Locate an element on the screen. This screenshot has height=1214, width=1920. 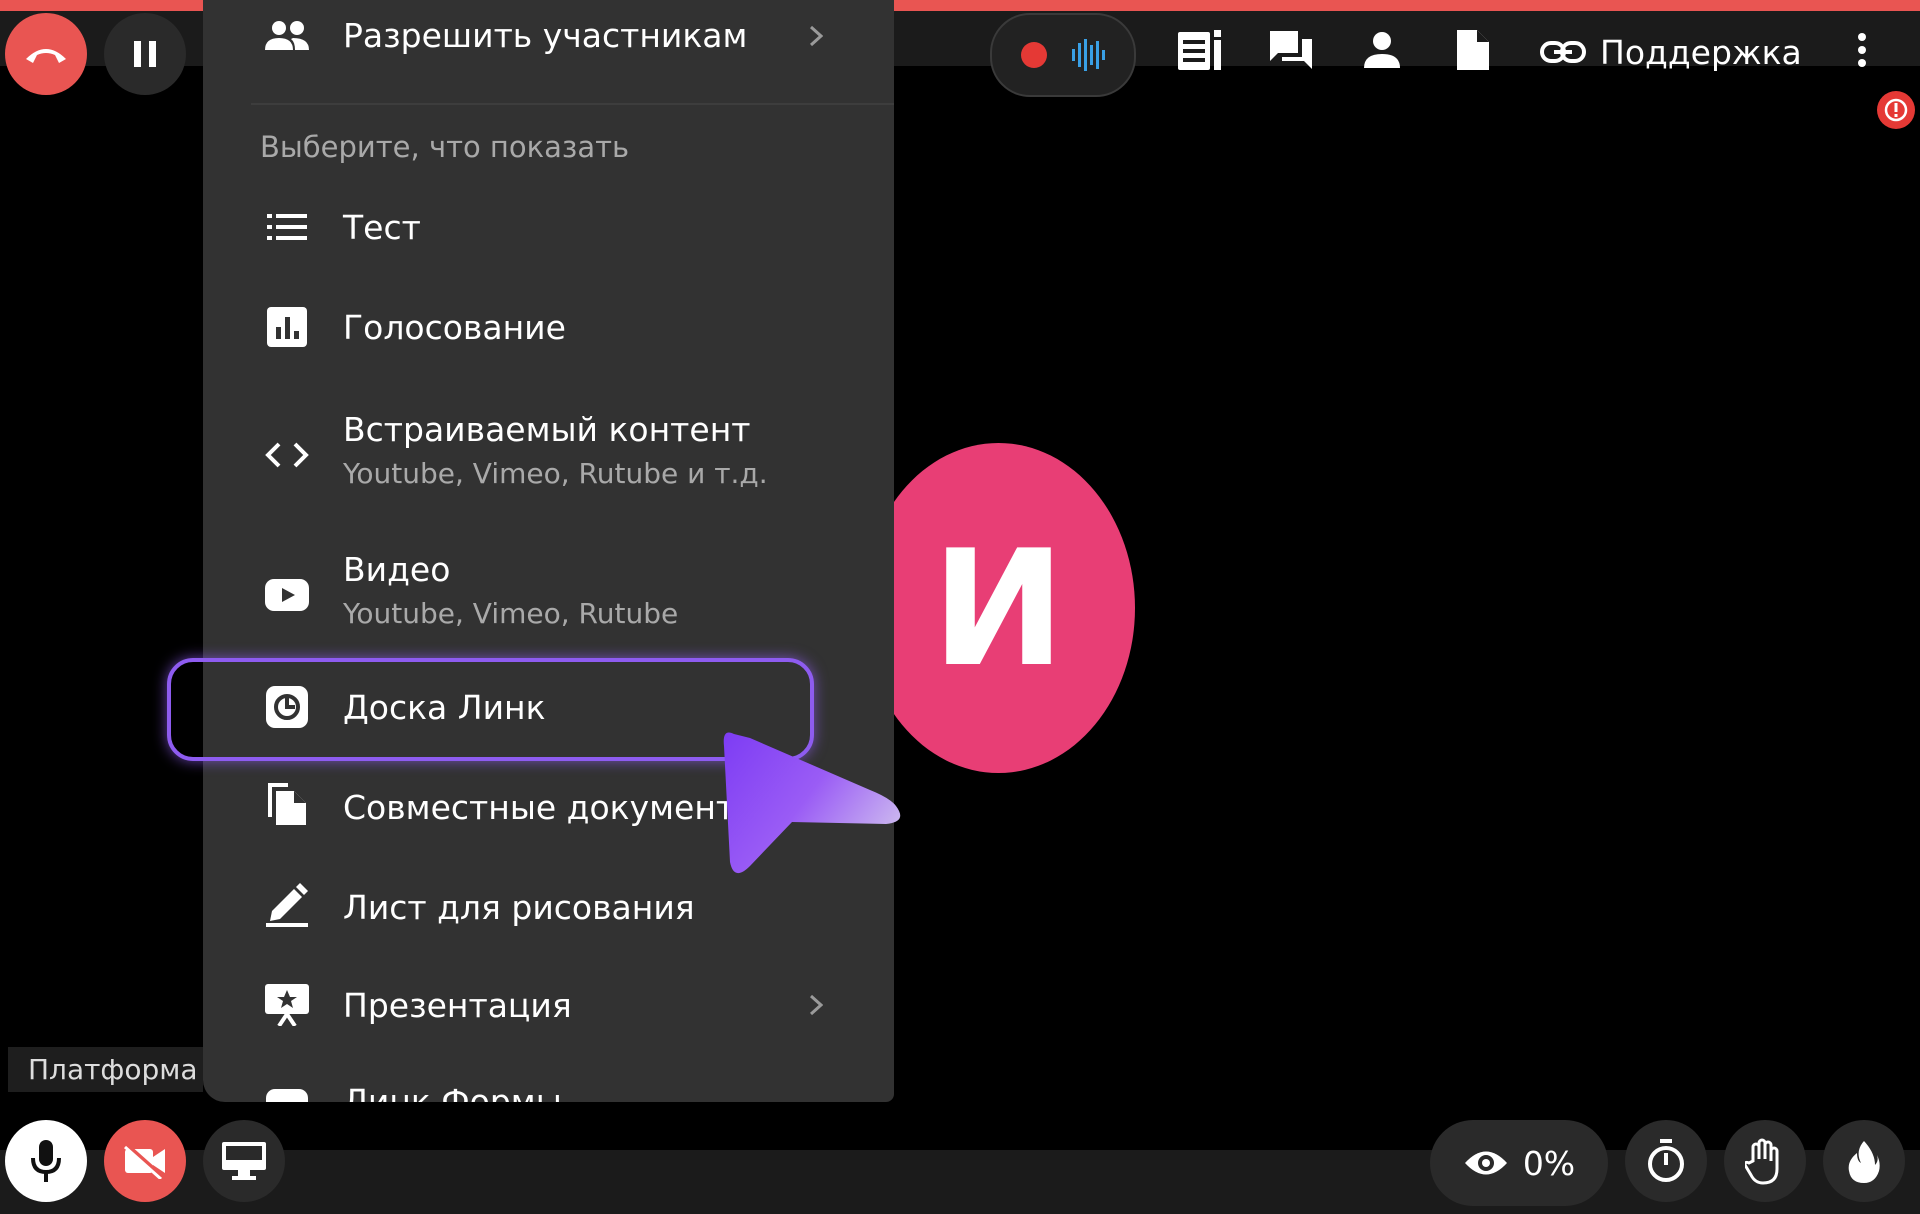
pause-button is located at coordinates (145, 54).